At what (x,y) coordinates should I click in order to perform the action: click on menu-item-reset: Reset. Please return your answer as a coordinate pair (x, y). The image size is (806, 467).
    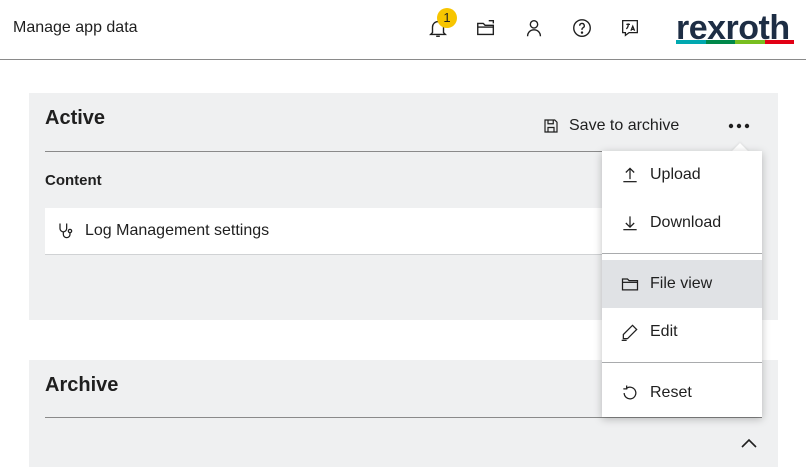
    Looking at the image, I should click on (682, 393).